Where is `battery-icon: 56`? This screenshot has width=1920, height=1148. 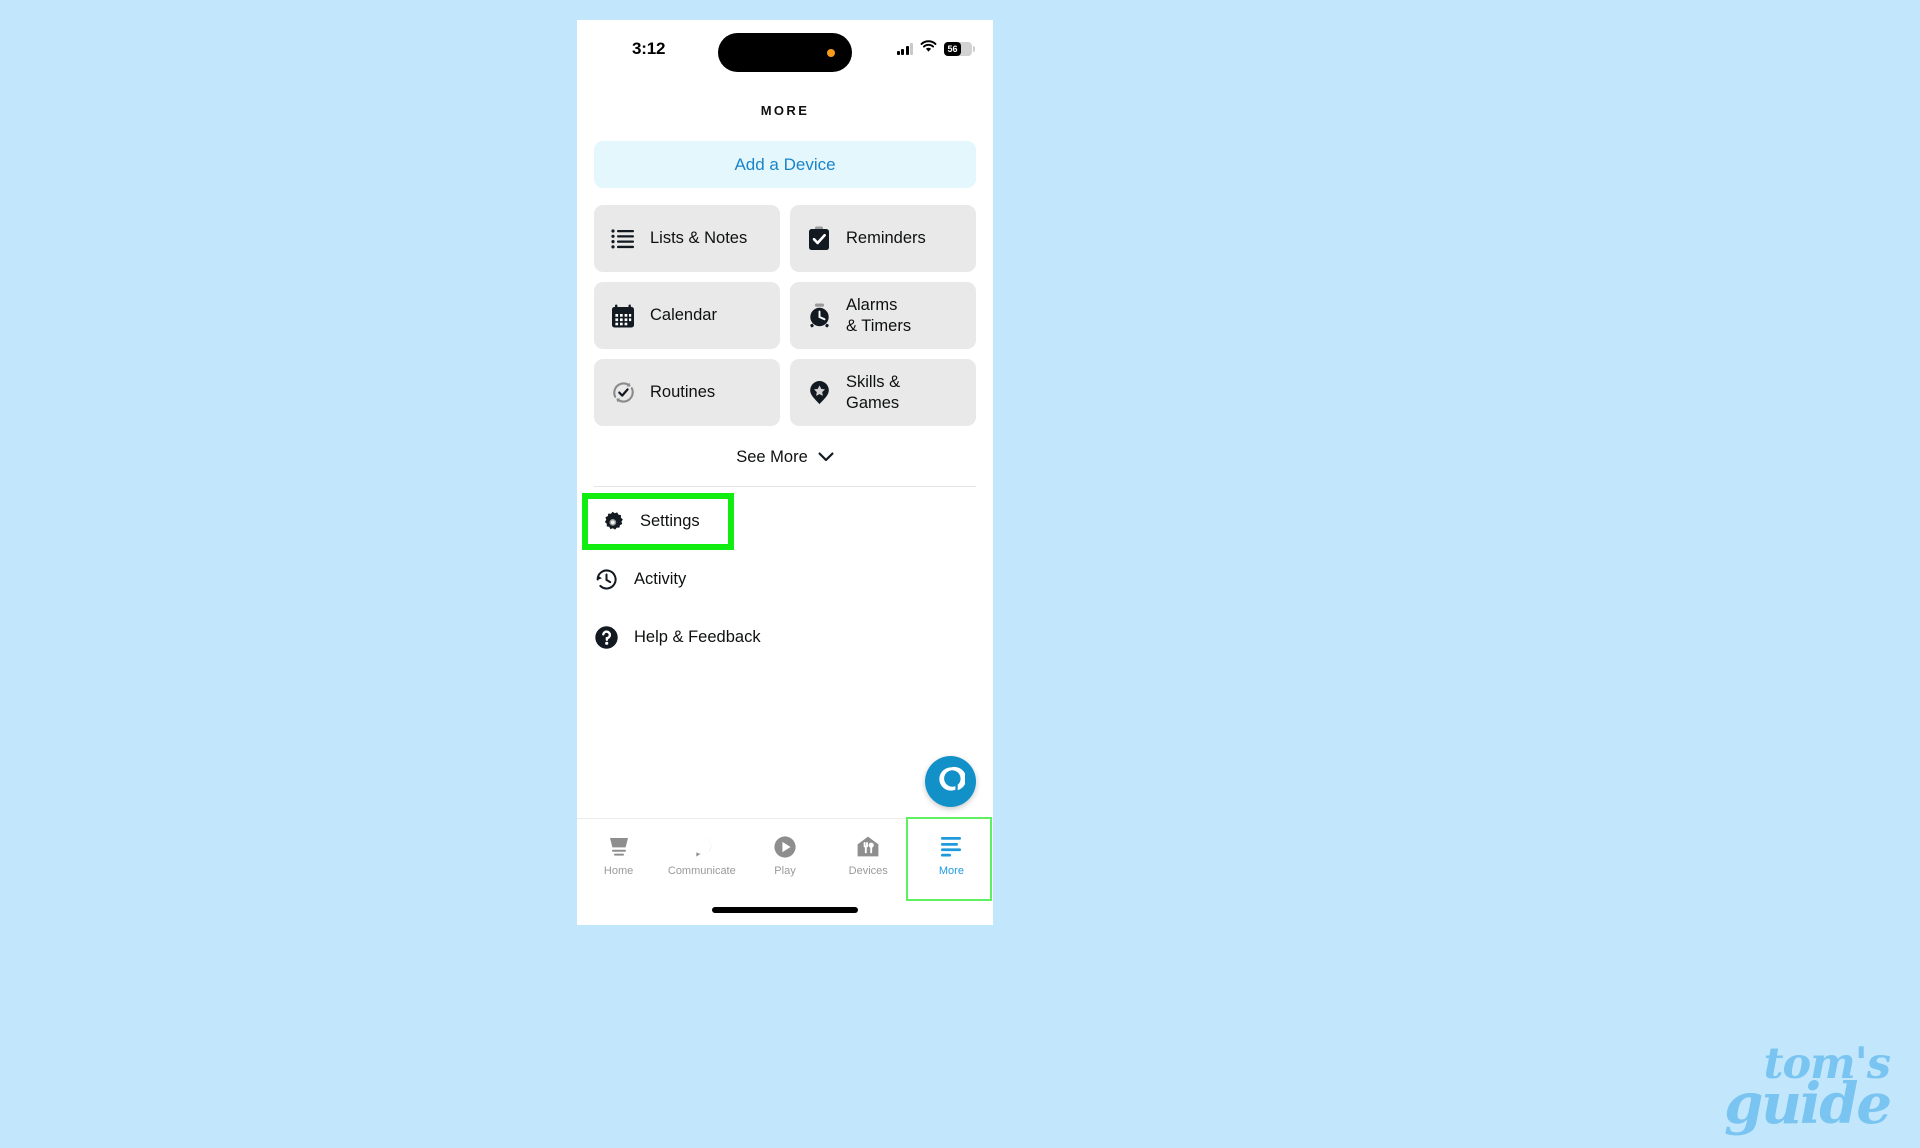 battery-icon: 56 is located at coordinates (959, 49).